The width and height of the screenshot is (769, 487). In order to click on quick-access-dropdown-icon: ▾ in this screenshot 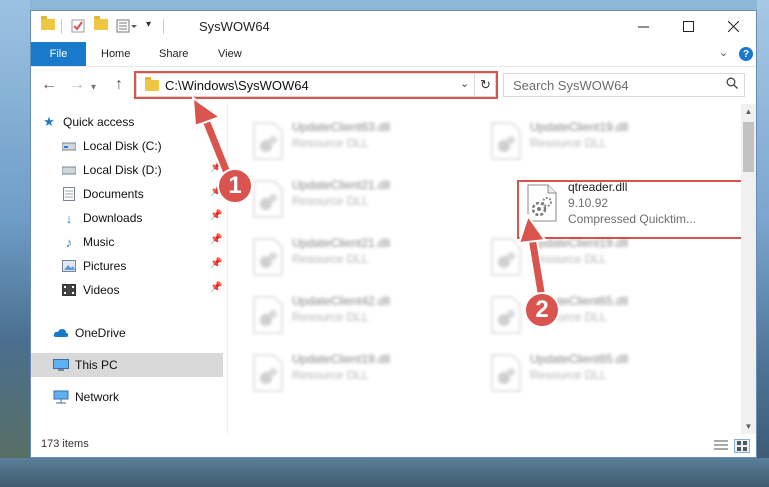, I will do `click(148, 24)`.